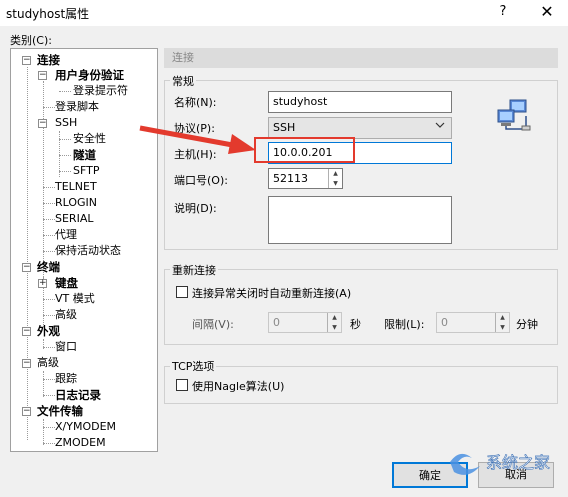  What do you see at coordinates (48, 331) in the screenshot?
I see `tree-item-appearance: 外观` at bounding box center [48, 331].